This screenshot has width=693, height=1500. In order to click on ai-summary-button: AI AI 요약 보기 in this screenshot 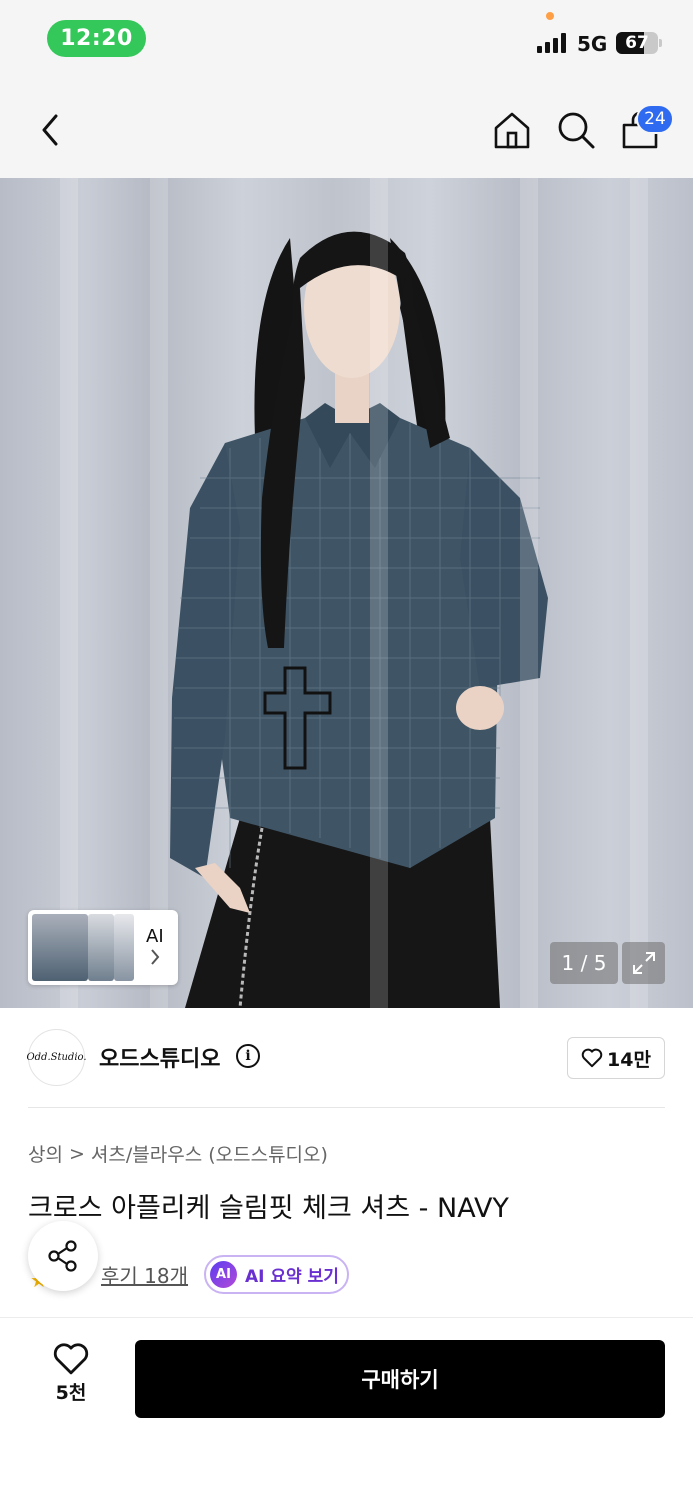, I will do `click(276, 1274)`.